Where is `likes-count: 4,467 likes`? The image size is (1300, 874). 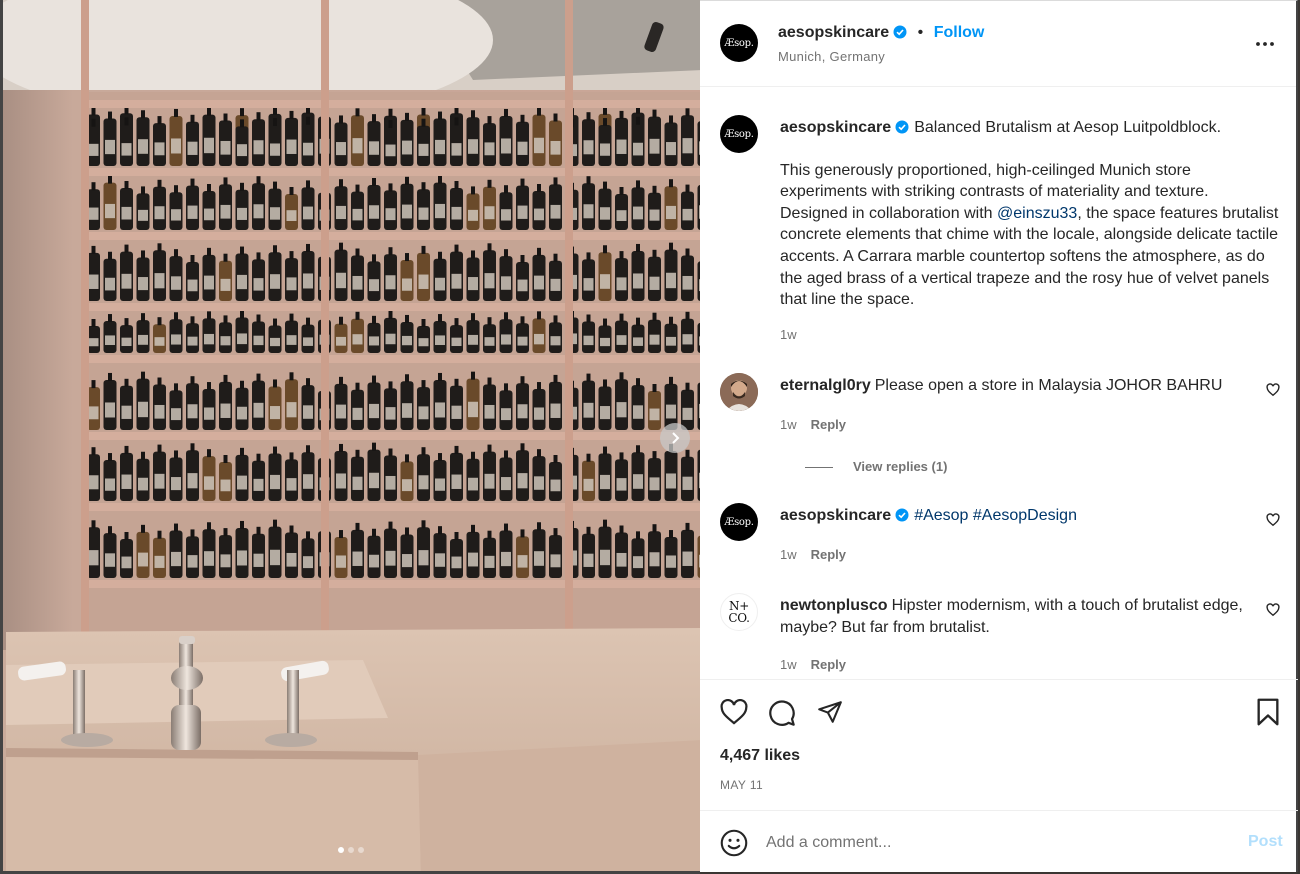
likes-count: 4,467 likes is located at coordinates (760, 756).